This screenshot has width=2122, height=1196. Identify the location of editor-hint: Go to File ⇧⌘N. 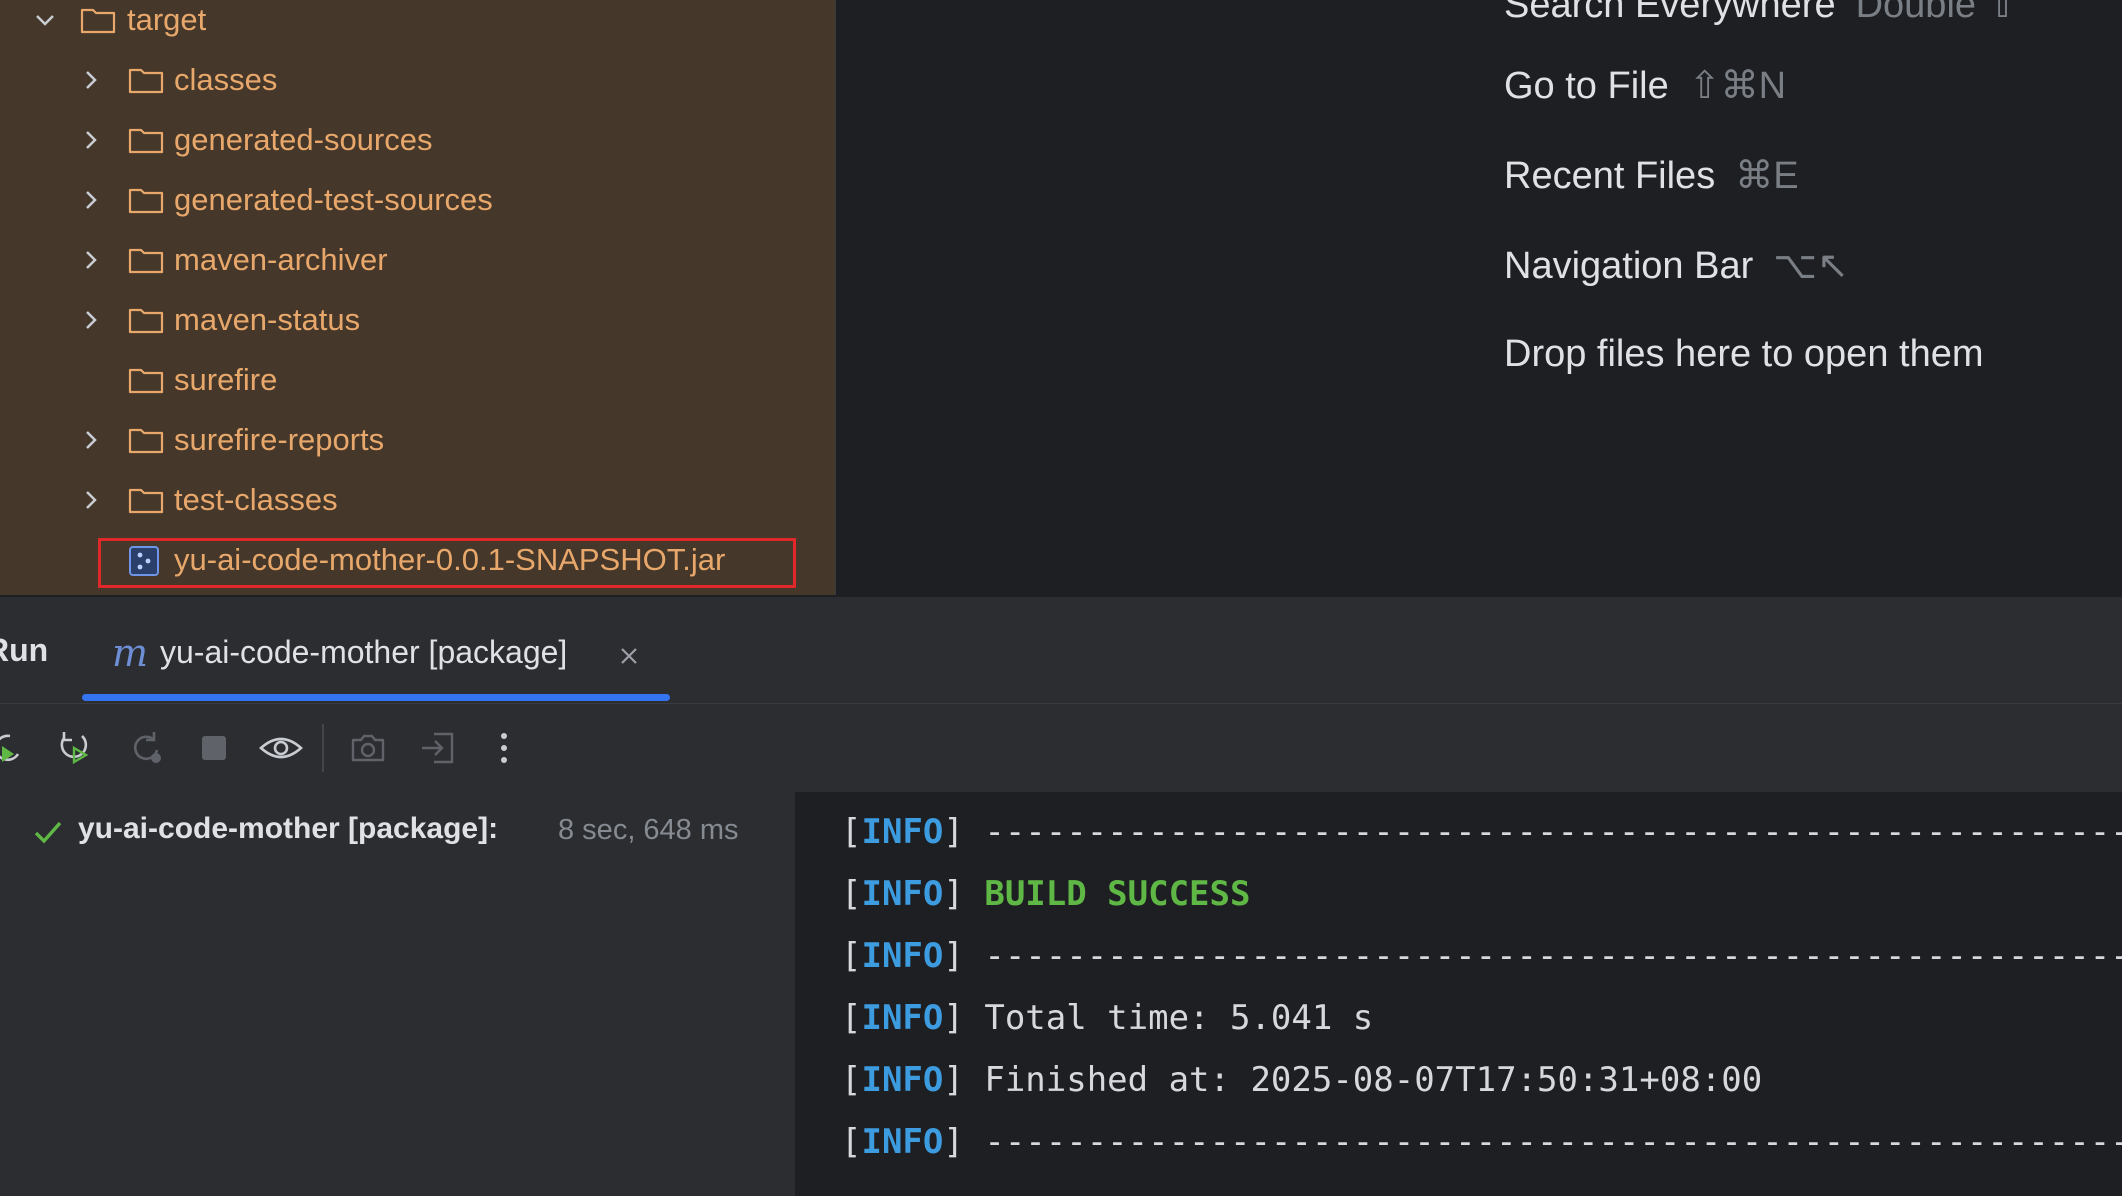
(1645, 85).